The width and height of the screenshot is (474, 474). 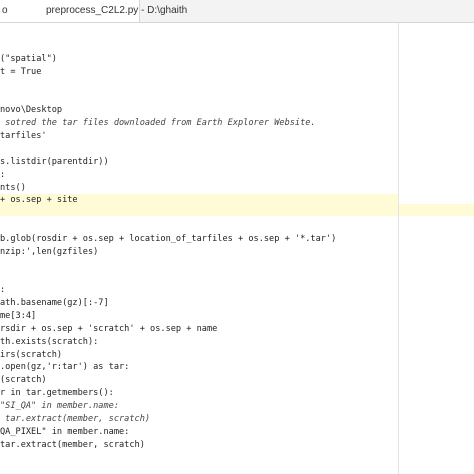 I want to click on code-line: ath.basename(gz)[:-7], so click(x=199, y=303).